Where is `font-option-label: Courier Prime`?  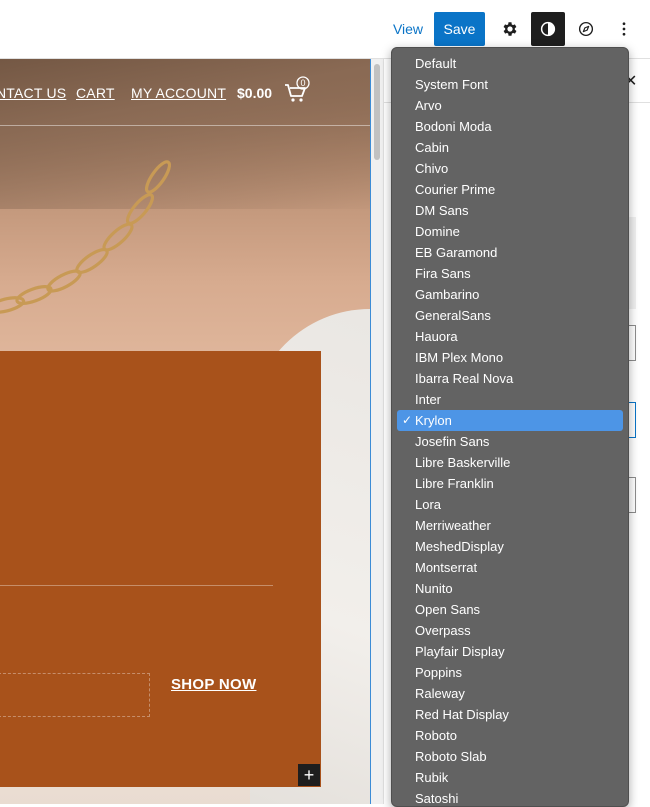
font-option-label: Courier Prime is located at coordinates (455, 189).